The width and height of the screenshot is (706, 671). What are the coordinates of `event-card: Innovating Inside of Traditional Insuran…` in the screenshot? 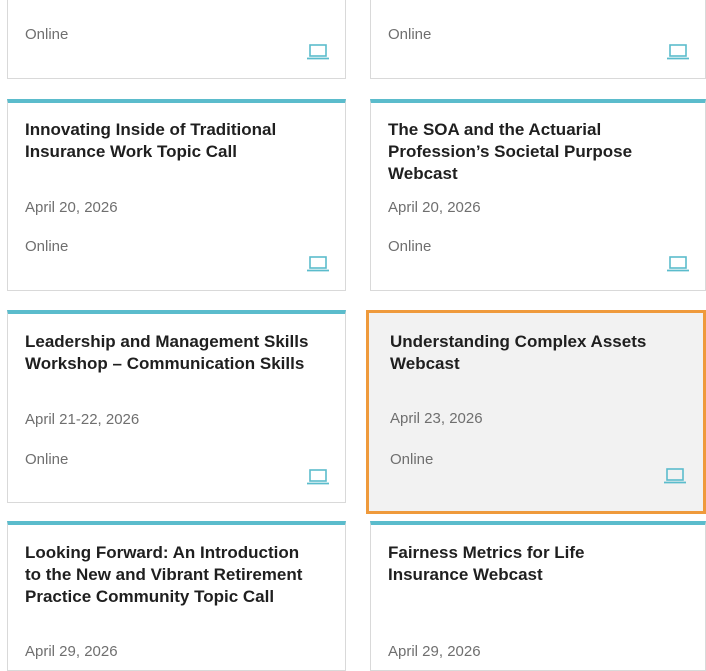 It's located at (176, 195).